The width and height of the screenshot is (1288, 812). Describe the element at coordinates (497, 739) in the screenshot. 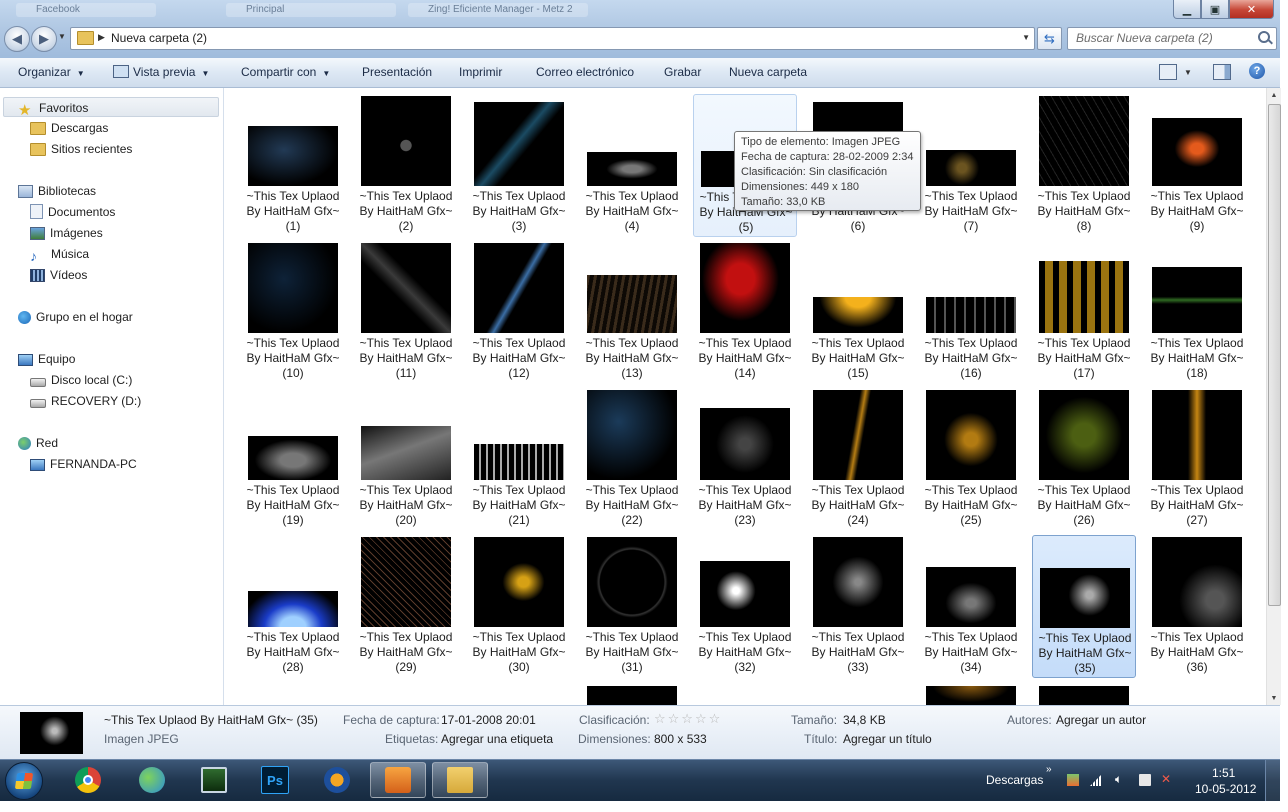

I see `tags-value: Agregar una etiqueta` at that location.